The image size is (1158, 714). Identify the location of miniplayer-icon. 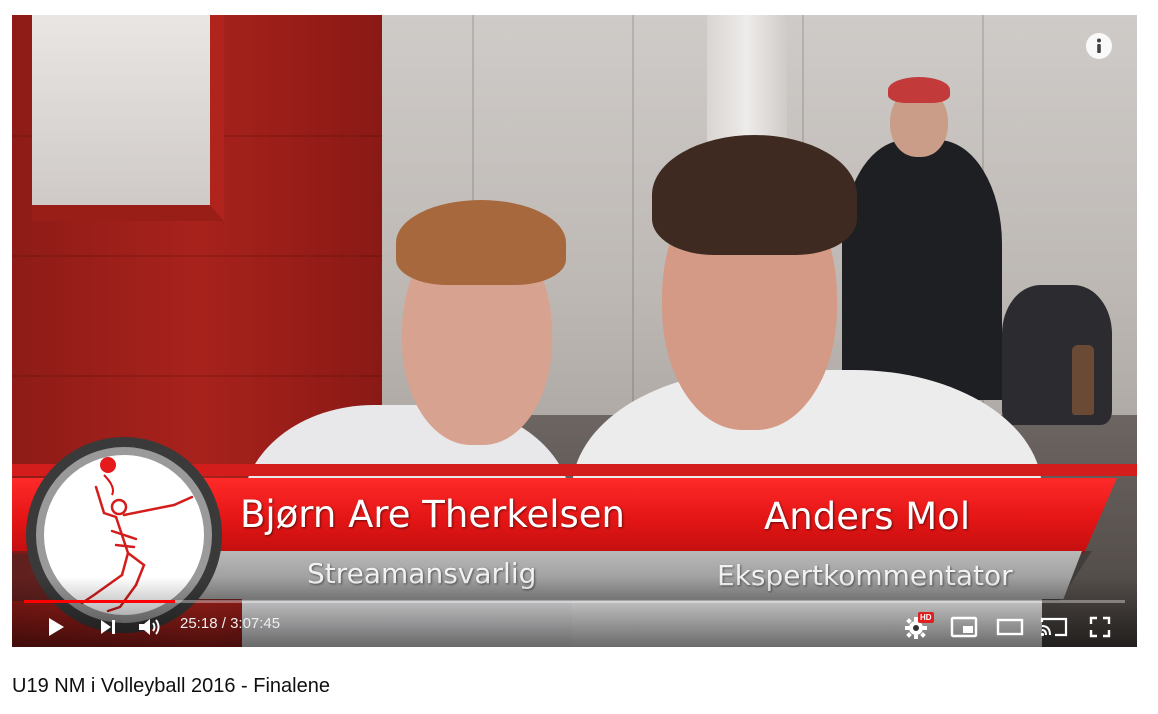
(964, 627).